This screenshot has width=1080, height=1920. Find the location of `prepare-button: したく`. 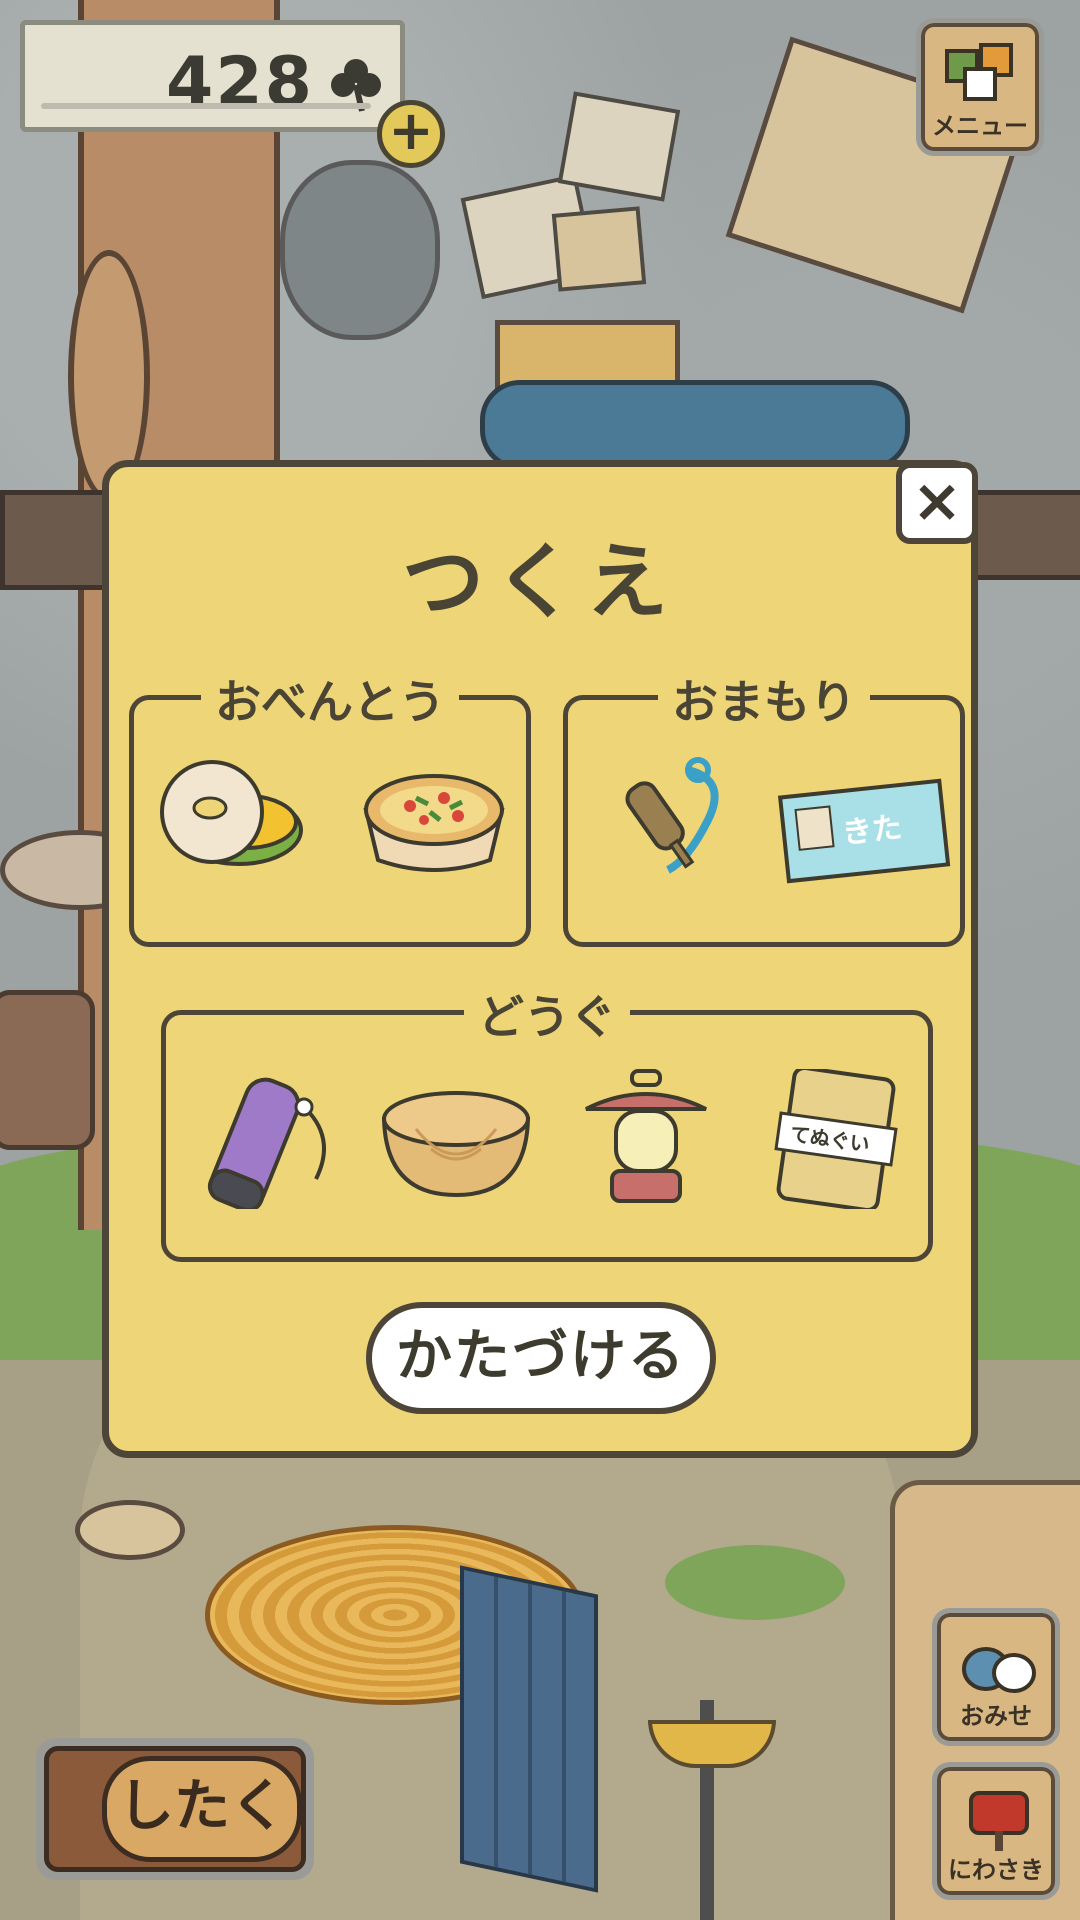

prepare-button: したく is located at coordinates (175, 1809).